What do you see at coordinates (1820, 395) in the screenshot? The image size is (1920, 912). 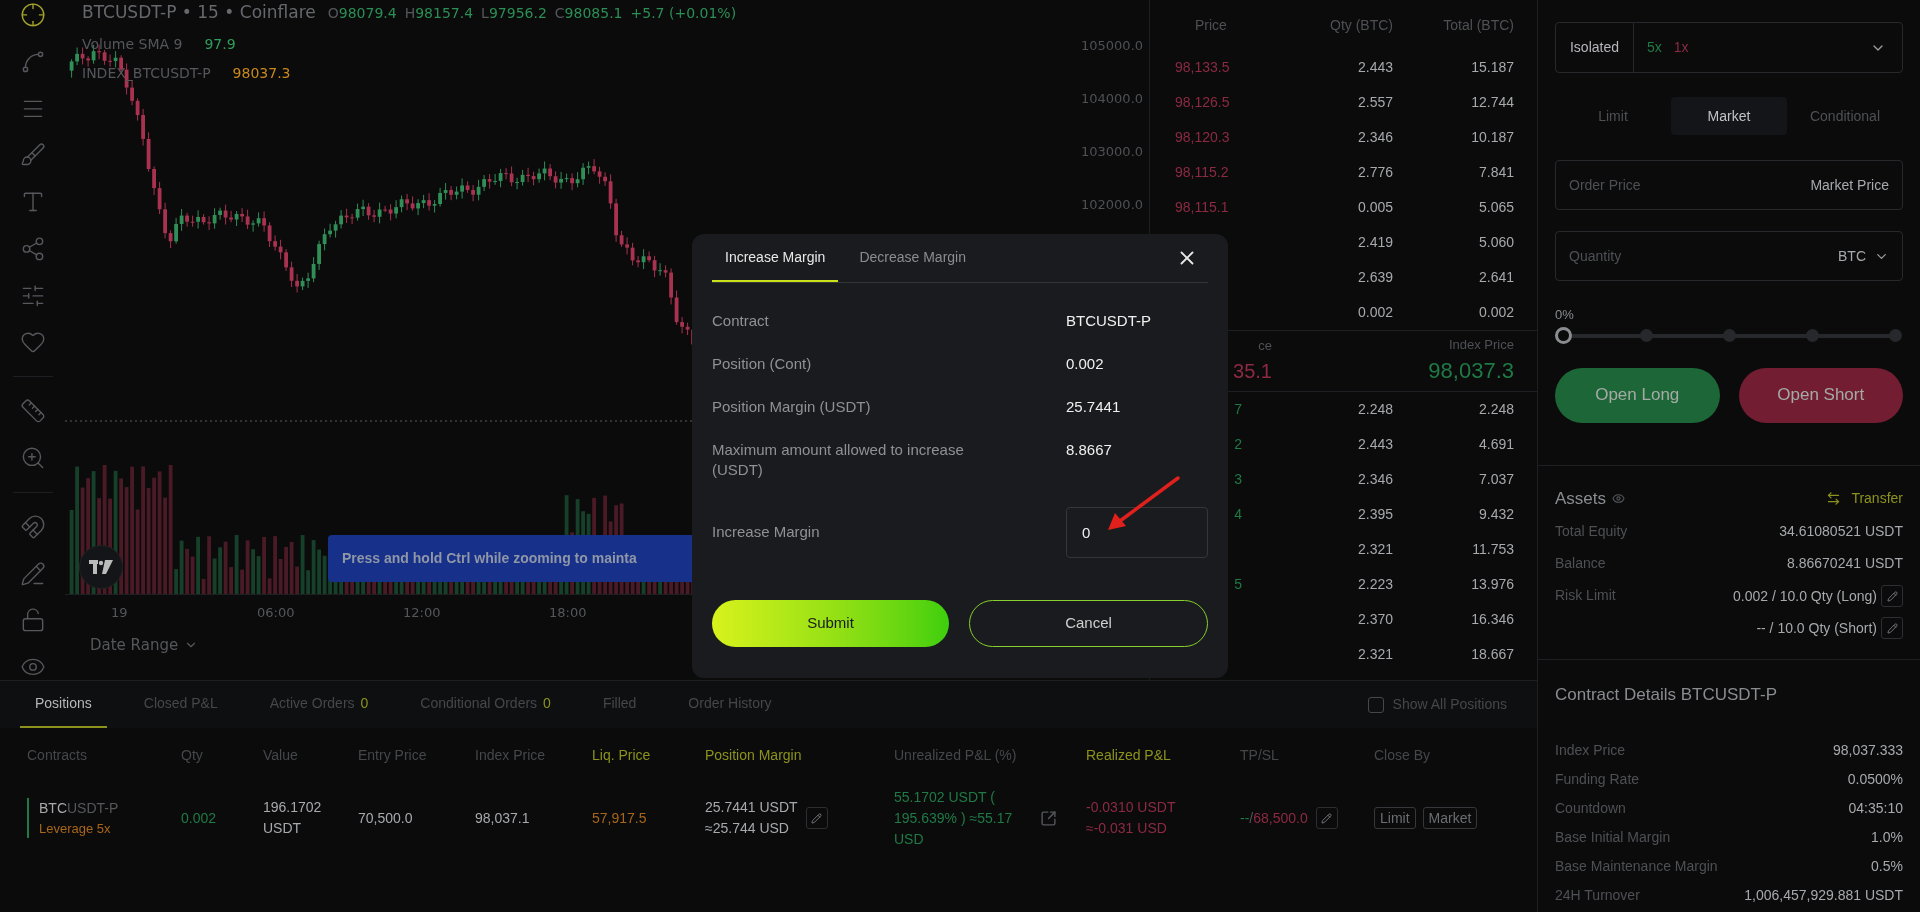 I see `open-short-button: Open Short` at bounding box center [1820, 395].